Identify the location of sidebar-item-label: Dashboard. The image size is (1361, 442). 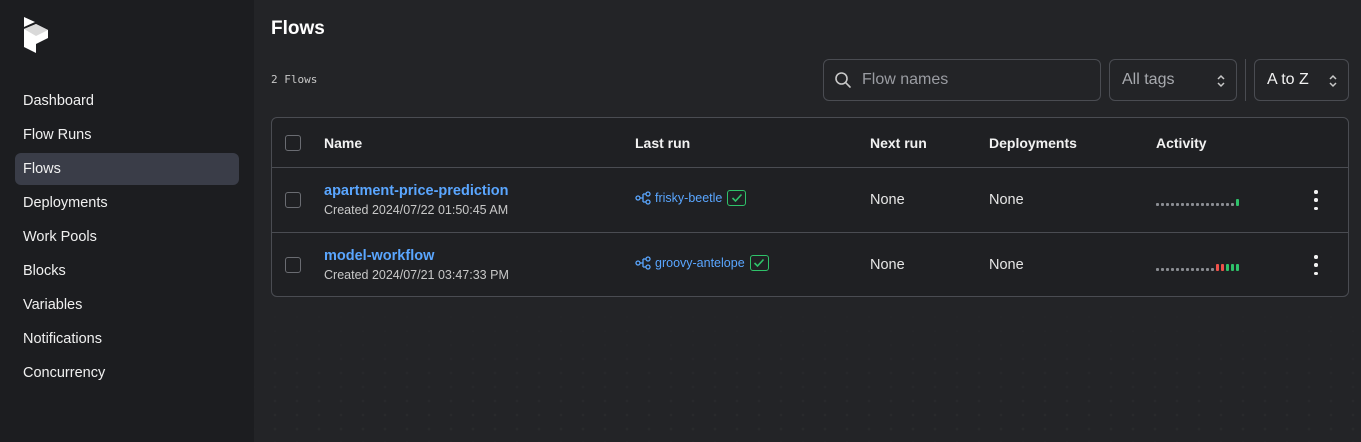
(58, 101).